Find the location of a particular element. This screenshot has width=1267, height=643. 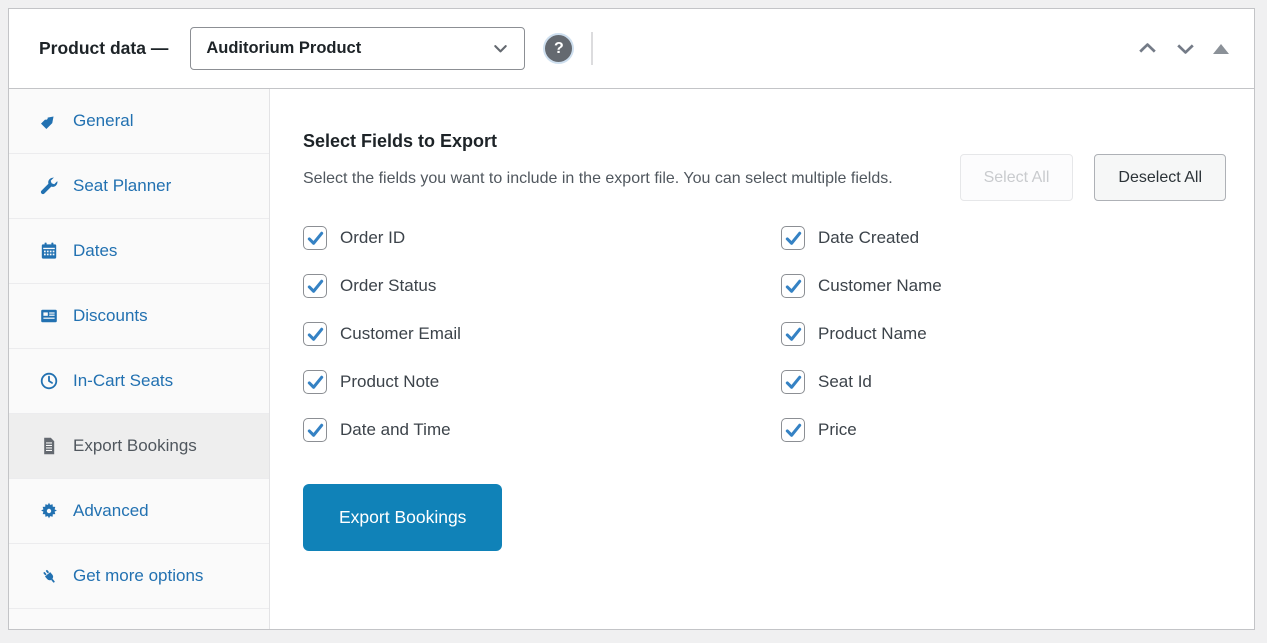

export-field-row: Order Status is located at coordinates (542, 286).